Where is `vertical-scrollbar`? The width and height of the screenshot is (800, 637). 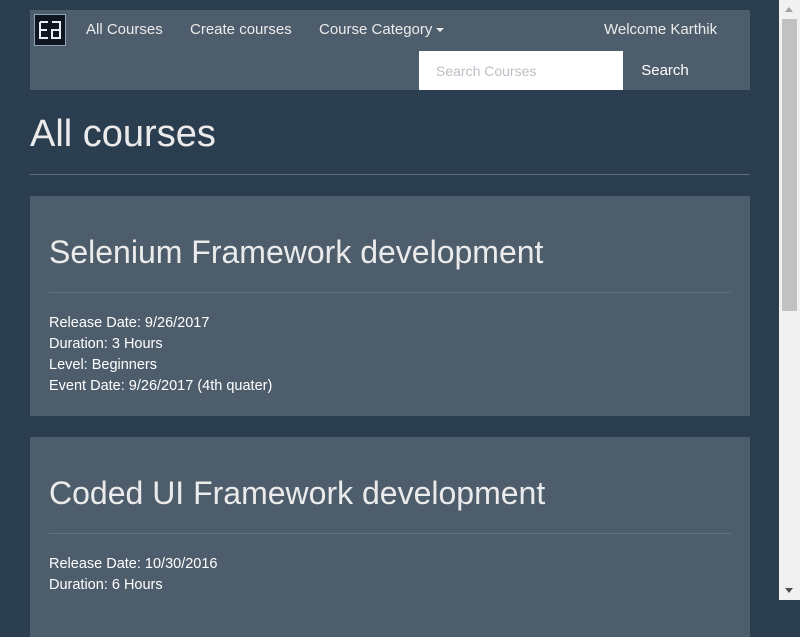
vertical-scrollbar is located at coordinates (789, 300).